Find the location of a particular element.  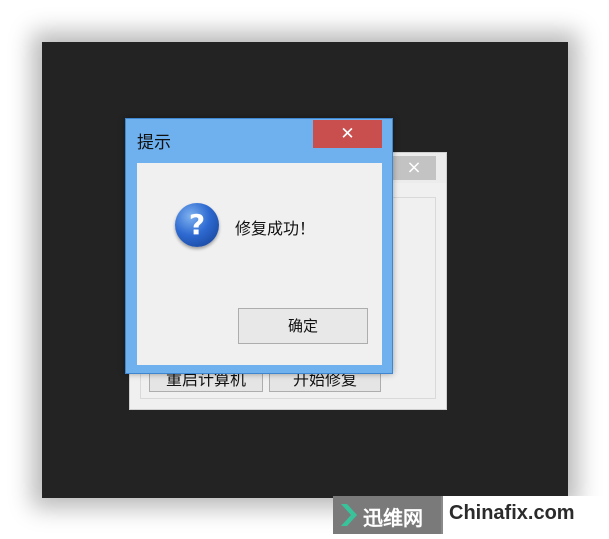

watermark-left: 迅维网 is located at coordinates (387, 515).